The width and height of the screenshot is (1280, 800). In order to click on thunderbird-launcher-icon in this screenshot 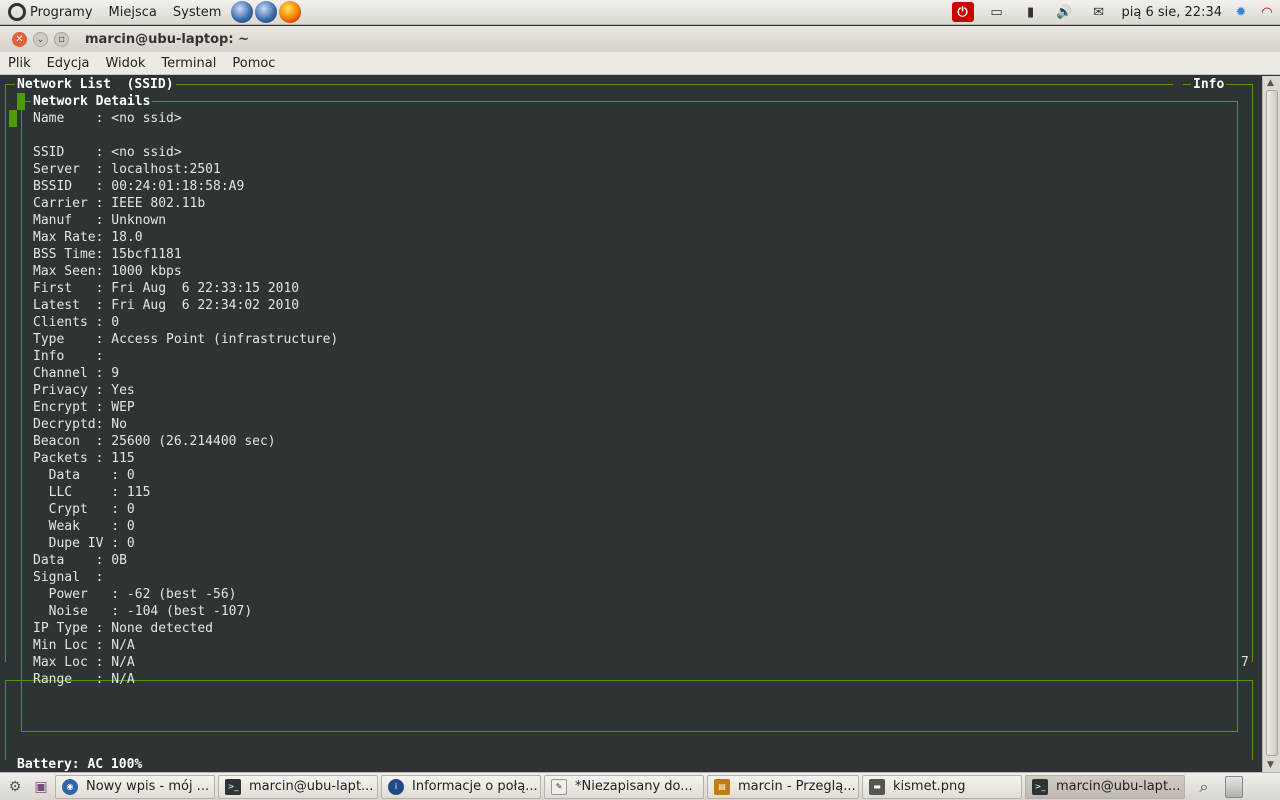, I will do `click(242, 12)`.